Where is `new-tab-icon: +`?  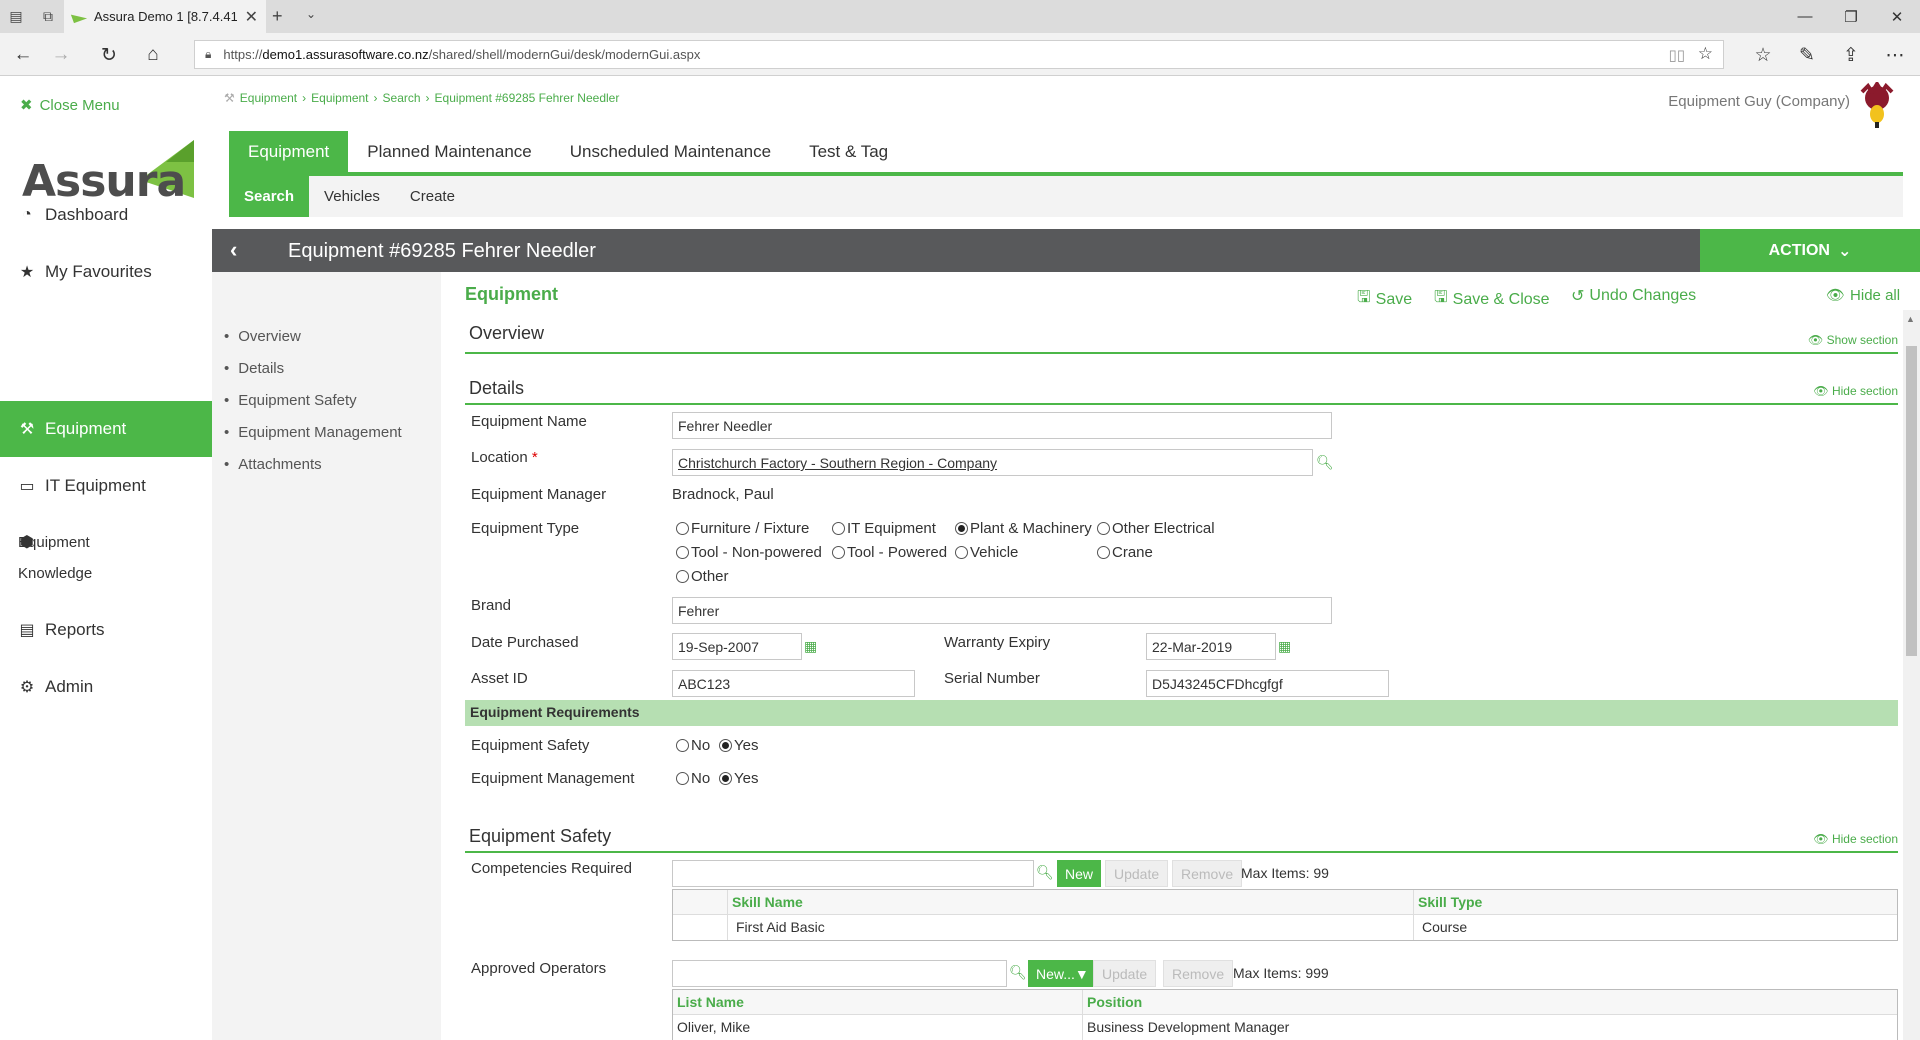 new-tab-icon: + is located at coordinates (277, 16).